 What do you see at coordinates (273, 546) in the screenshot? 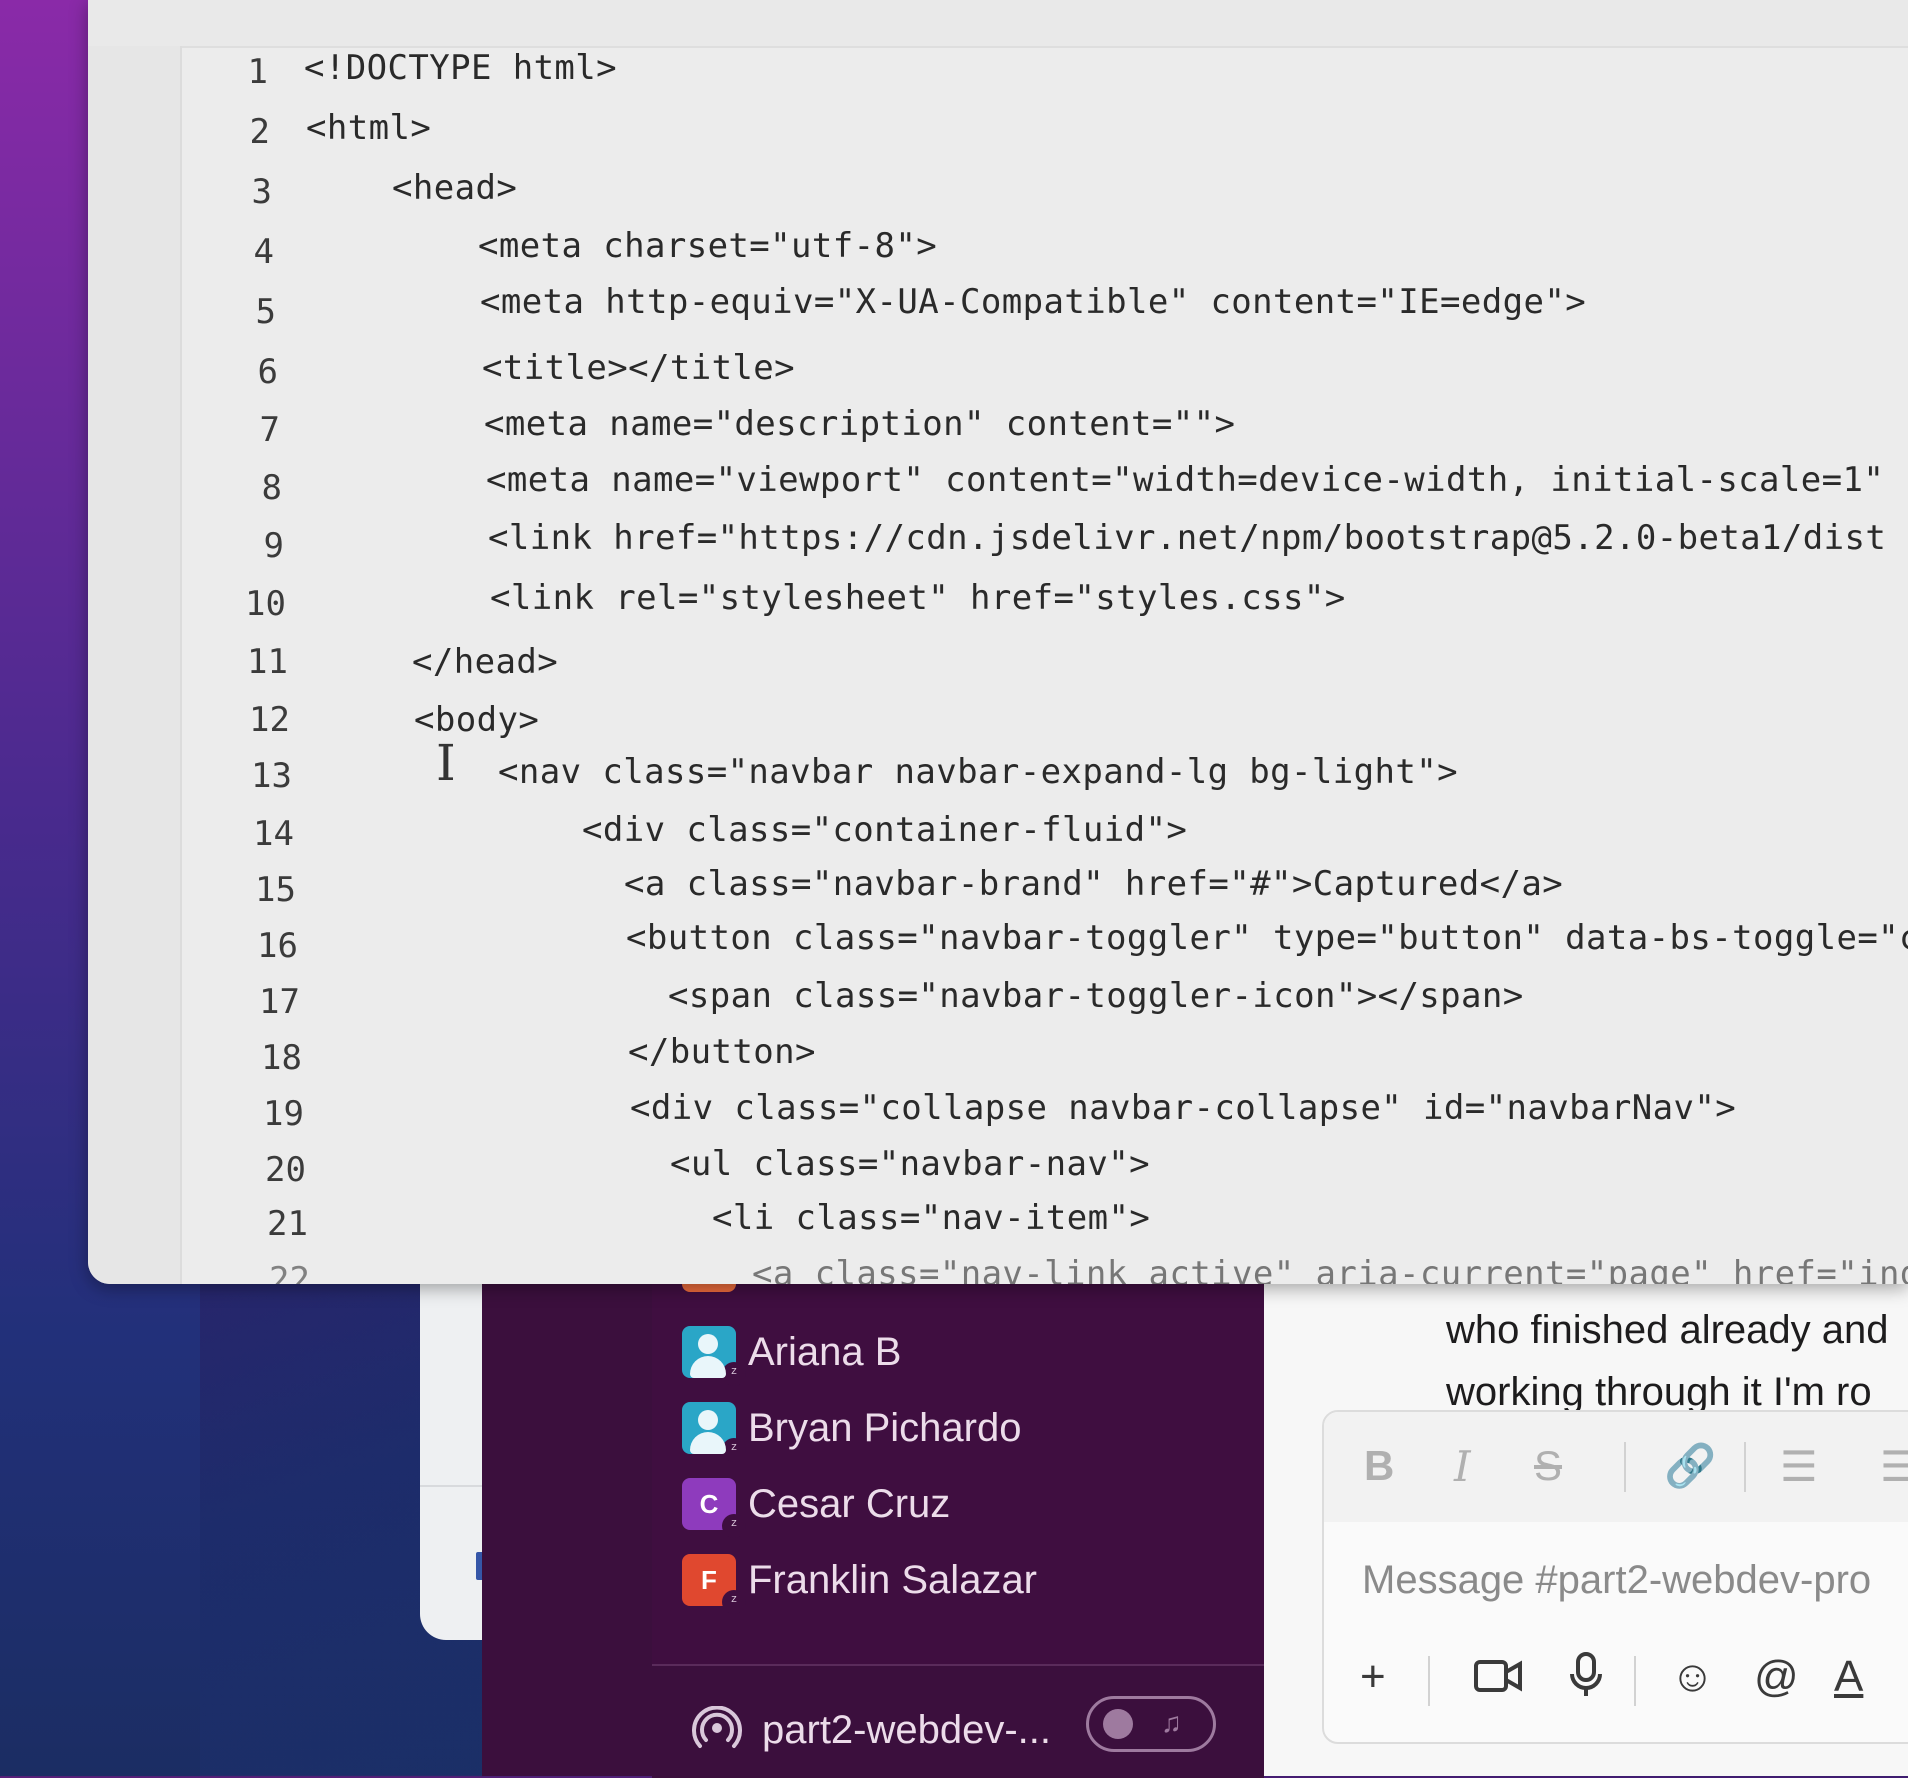
I see `line-number: 9` at bounding box center [273, 546].